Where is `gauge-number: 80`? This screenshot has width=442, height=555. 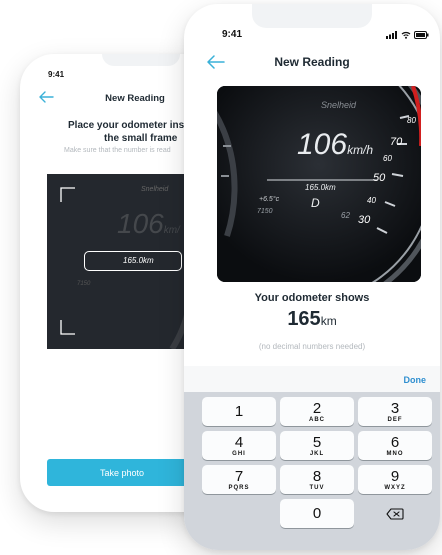
gauge-number: 80 is located at coordinates (411, 120).